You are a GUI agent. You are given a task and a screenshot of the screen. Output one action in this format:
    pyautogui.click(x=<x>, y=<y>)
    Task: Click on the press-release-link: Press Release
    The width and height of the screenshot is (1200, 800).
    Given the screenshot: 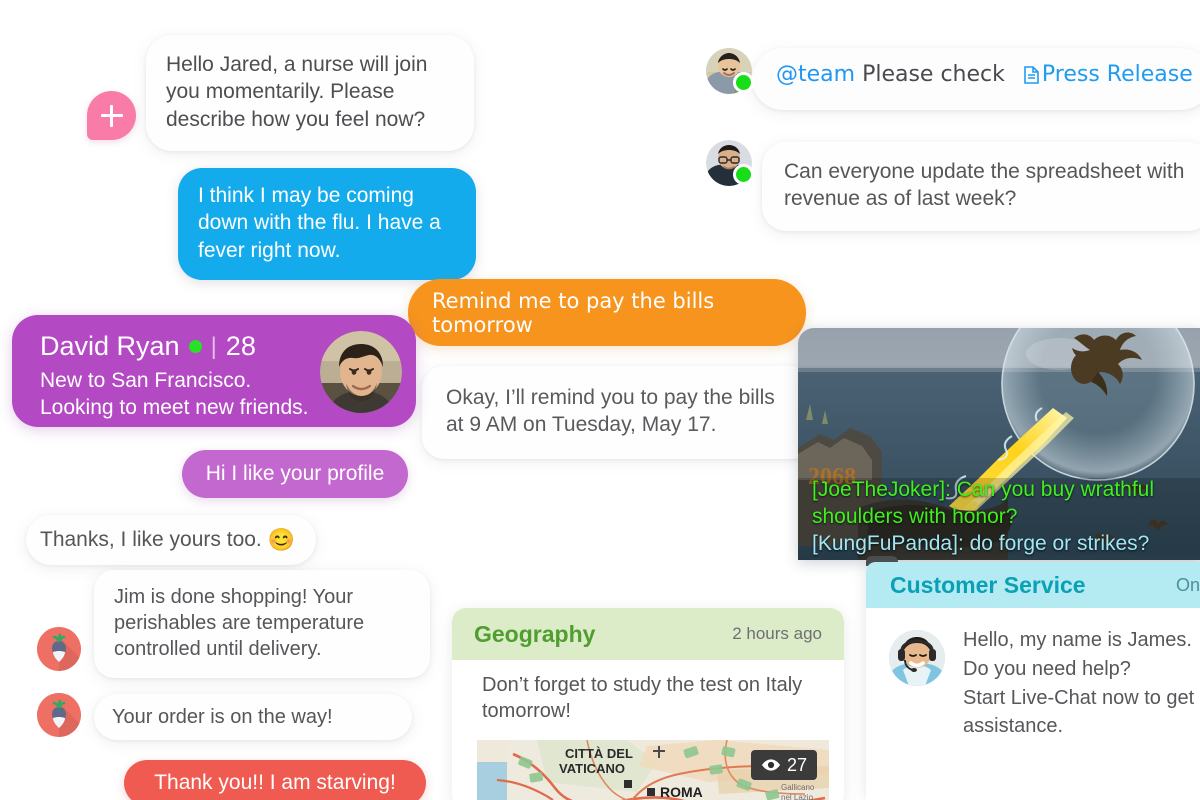 What is the action you would take?
    pyautogui.click(x=1108, y=74)
    